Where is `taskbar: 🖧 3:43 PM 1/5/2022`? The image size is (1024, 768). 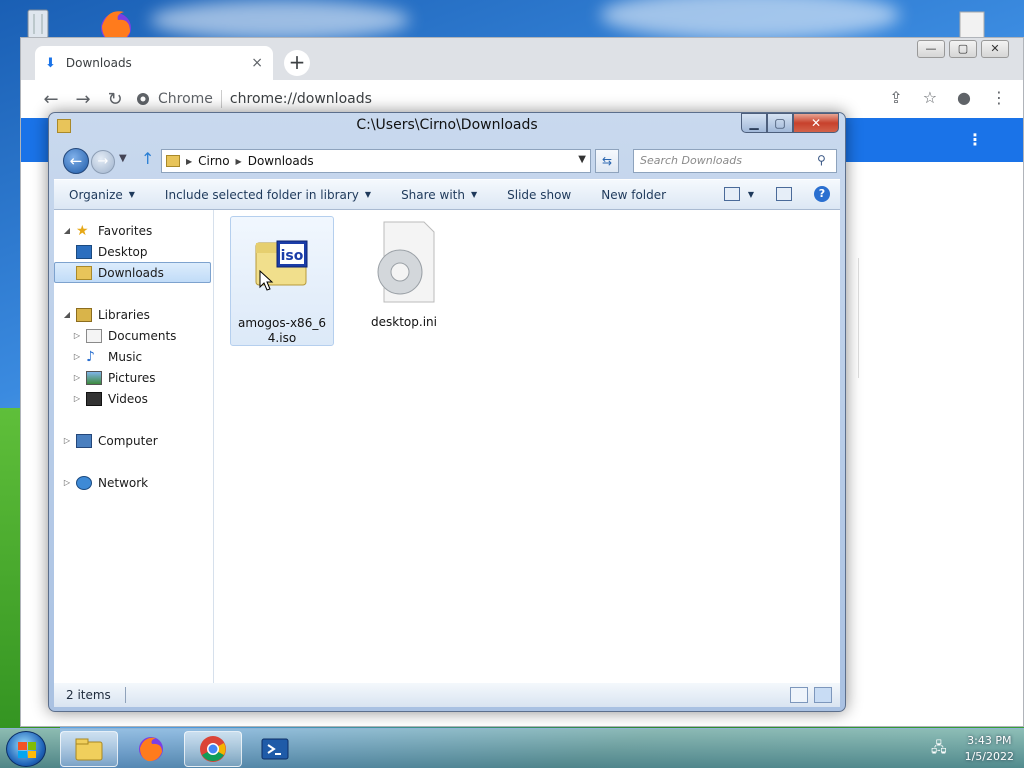 taskbar: 🖧 3:43 PM 1/5/2022 is located at coordinates (512, 748).